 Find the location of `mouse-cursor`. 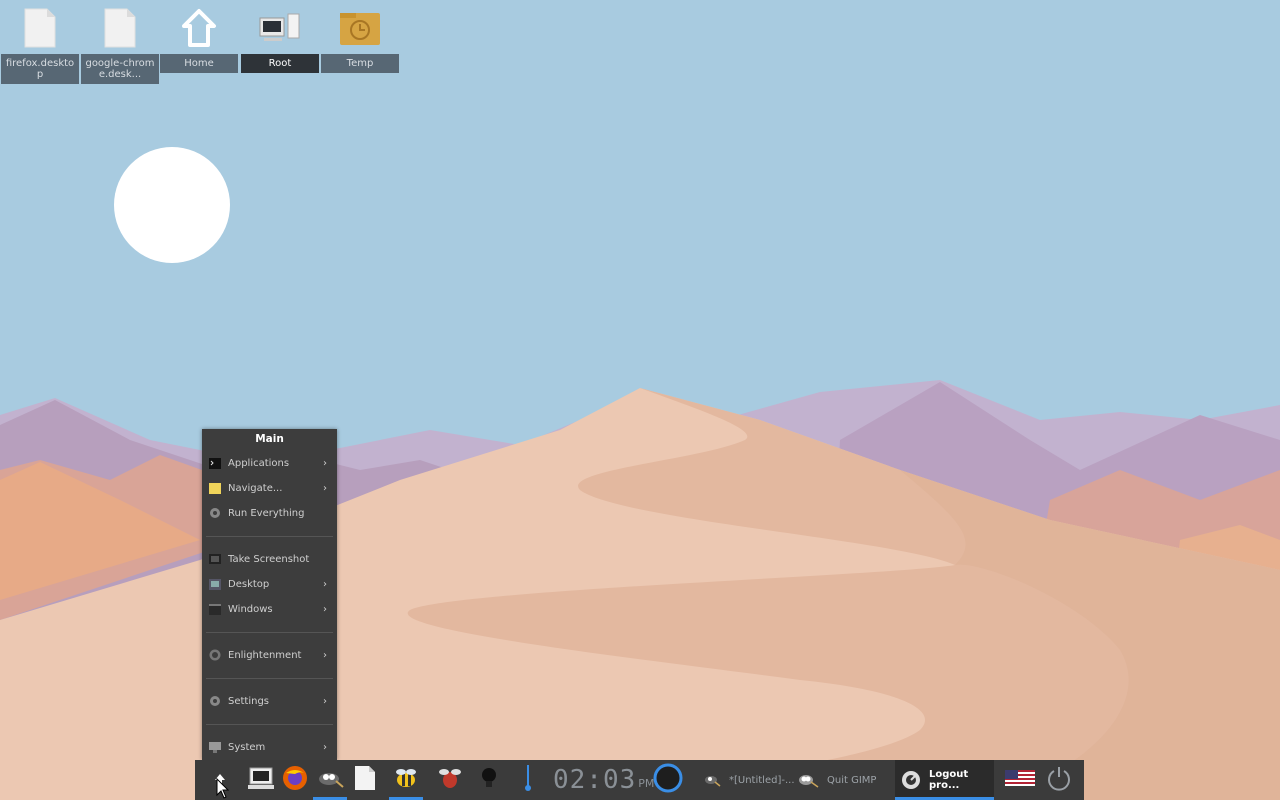

mouse-cursor is located at coordinates (223, 788).